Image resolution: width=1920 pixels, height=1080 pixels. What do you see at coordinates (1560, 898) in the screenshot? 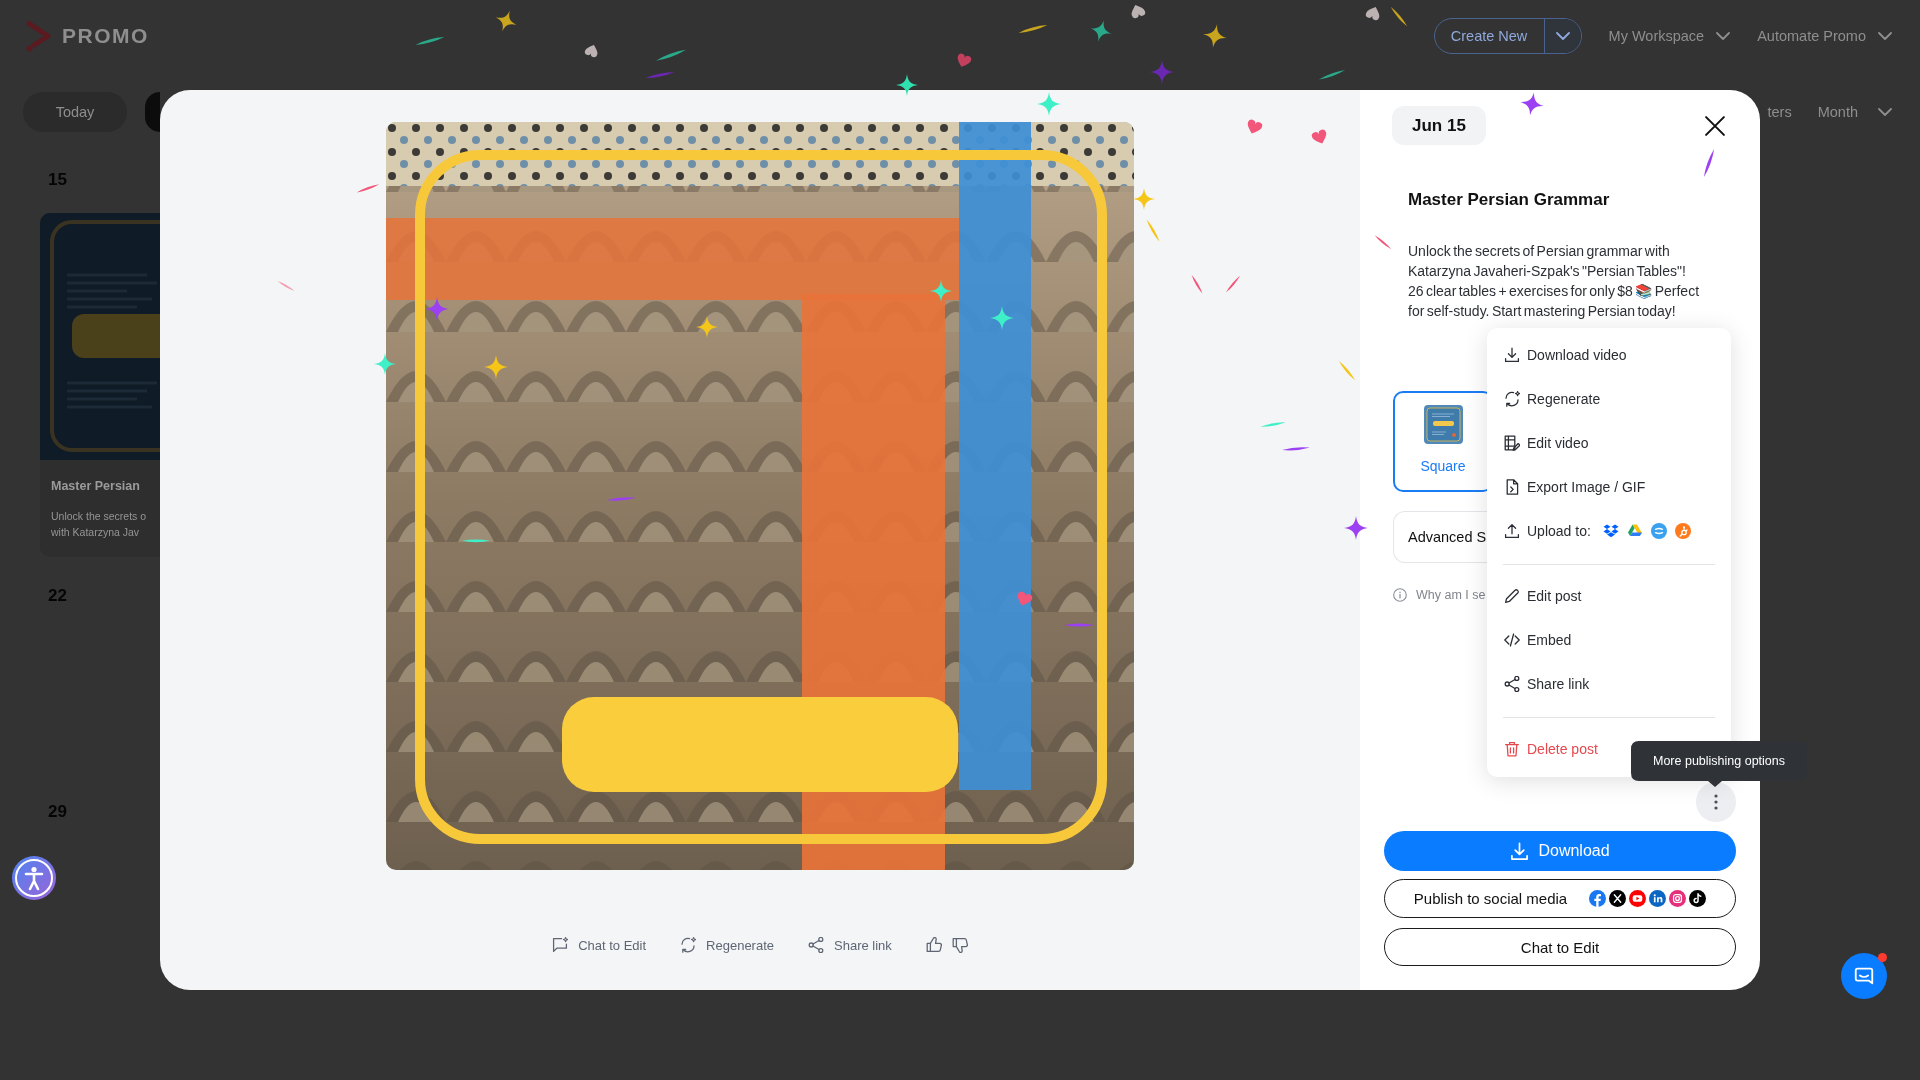
I see `publish-button: Publish to social media` at bounding box center [1560, 898].